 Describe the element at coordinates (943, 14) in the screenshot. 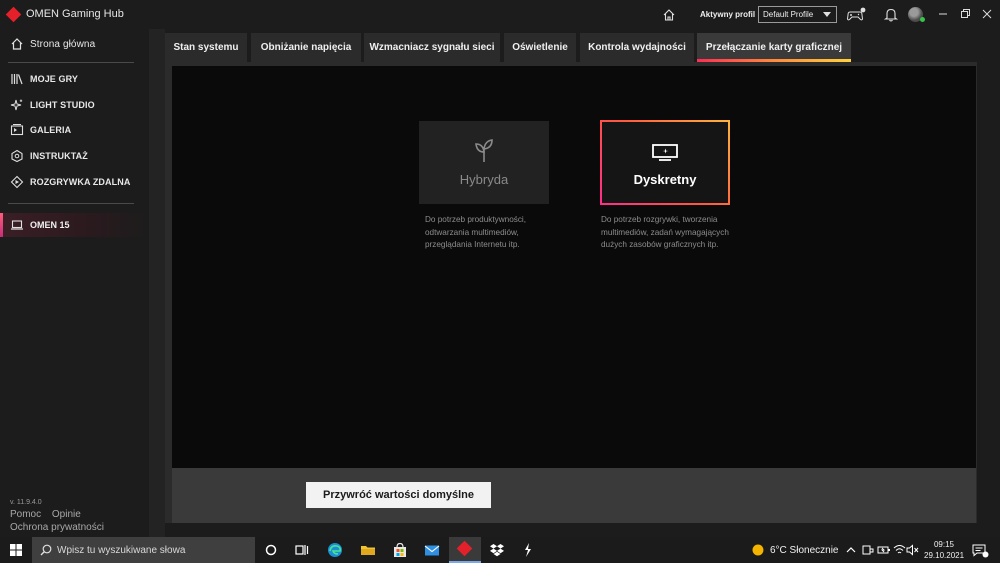

I see `minimize-button` at that location.